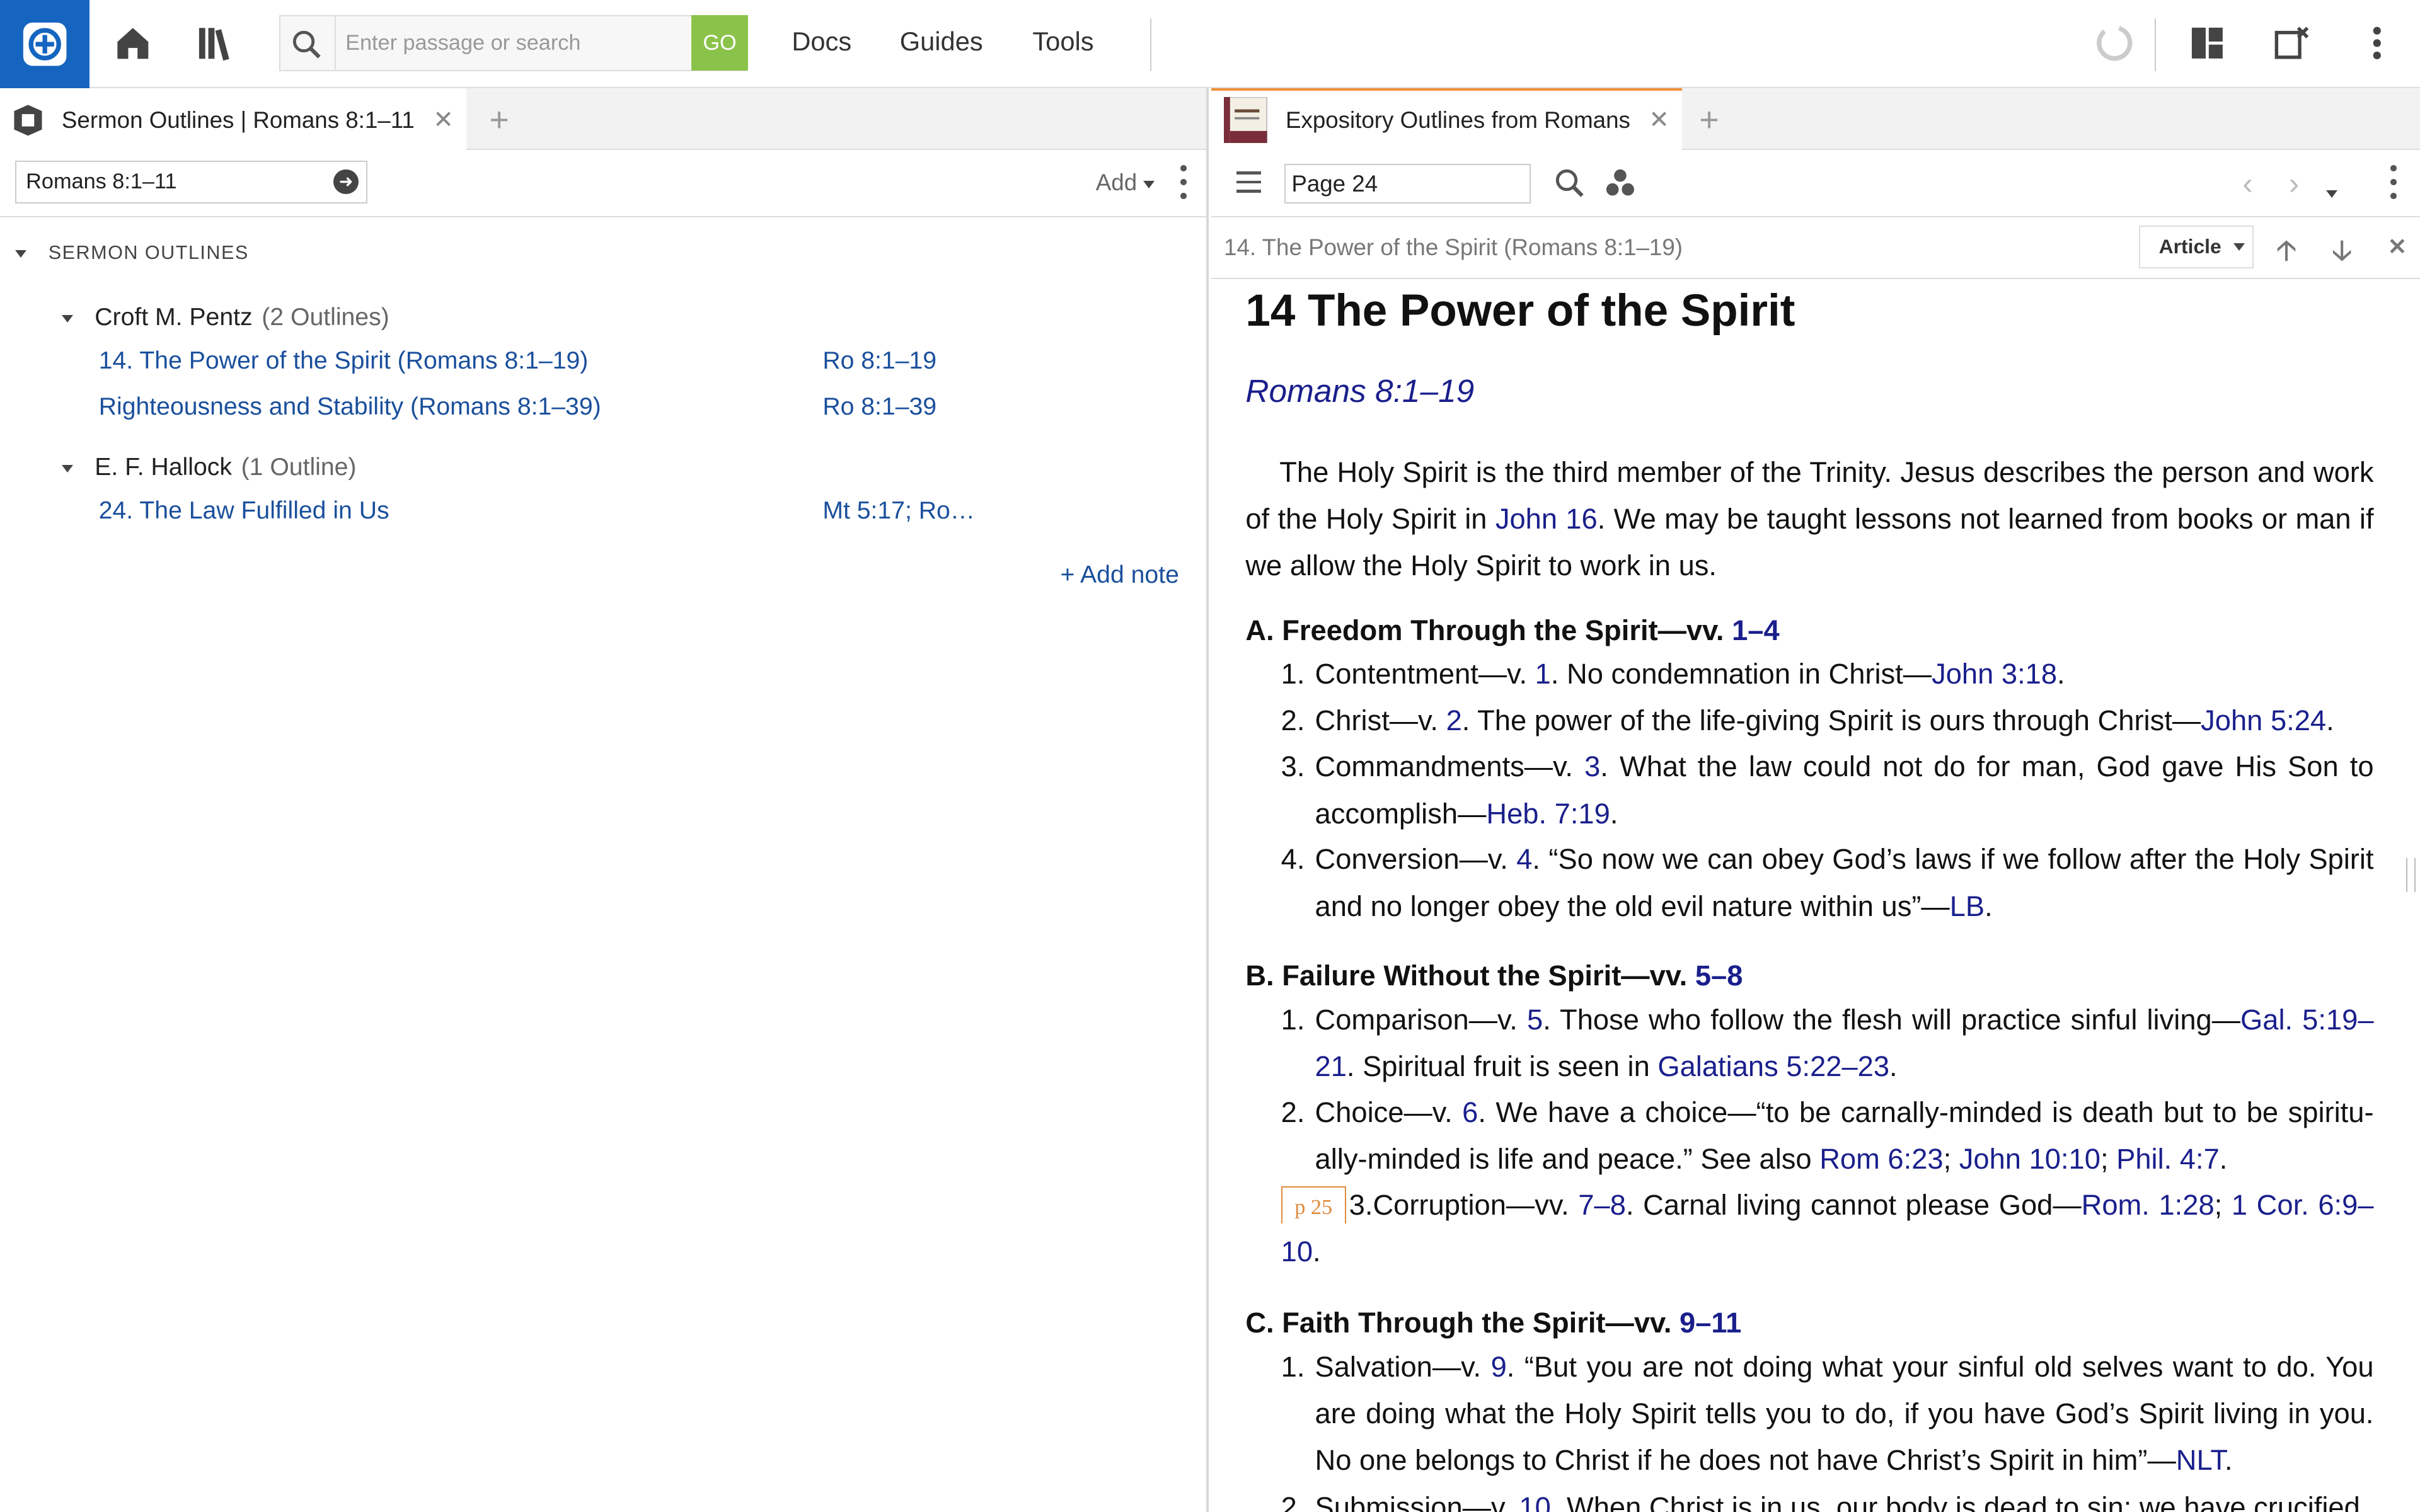 This screenshot has width=2420, height=1512. I want to click on book-cover-icon, so click(1245, 120).